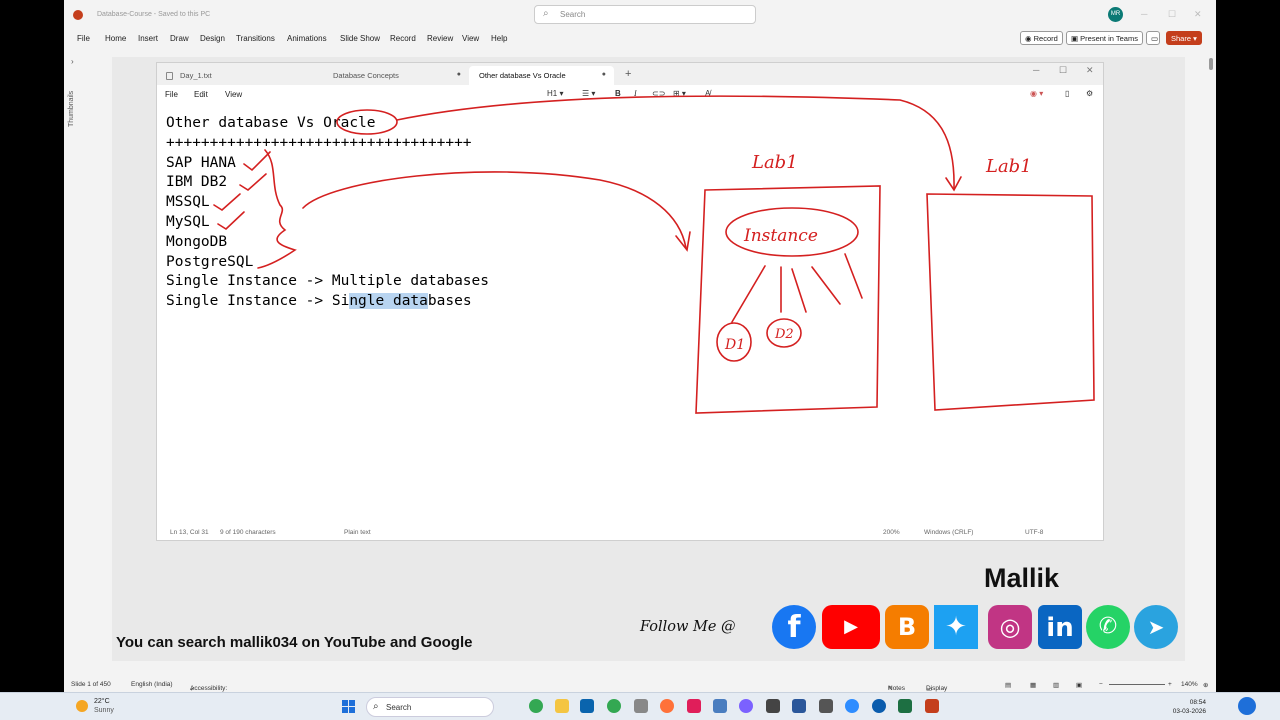 The width and height of the screenshot is (1280, 720). I want to click on link-icon: ⊂⊃, so click(658, 93).